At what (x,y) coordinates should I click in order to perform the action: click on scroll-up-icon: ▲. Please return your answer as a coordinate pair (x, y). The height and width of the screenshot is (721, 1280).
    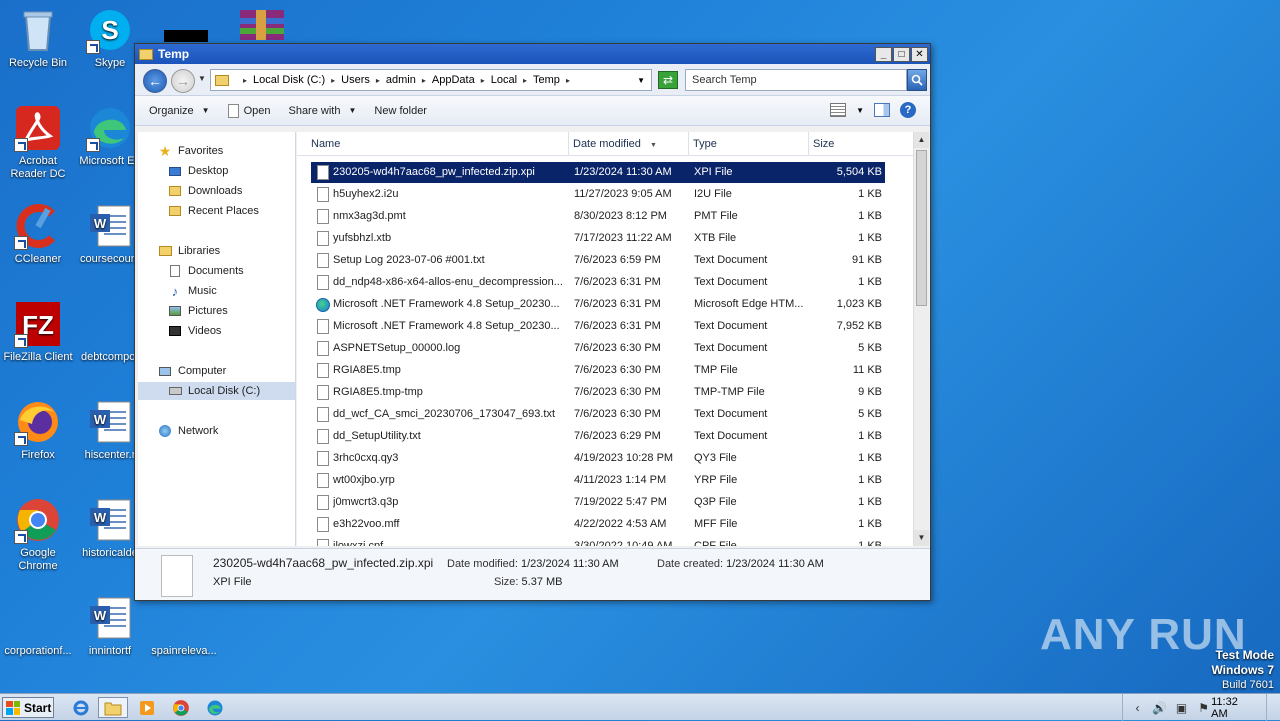
    Looking at the image, I should click on (921, 140).